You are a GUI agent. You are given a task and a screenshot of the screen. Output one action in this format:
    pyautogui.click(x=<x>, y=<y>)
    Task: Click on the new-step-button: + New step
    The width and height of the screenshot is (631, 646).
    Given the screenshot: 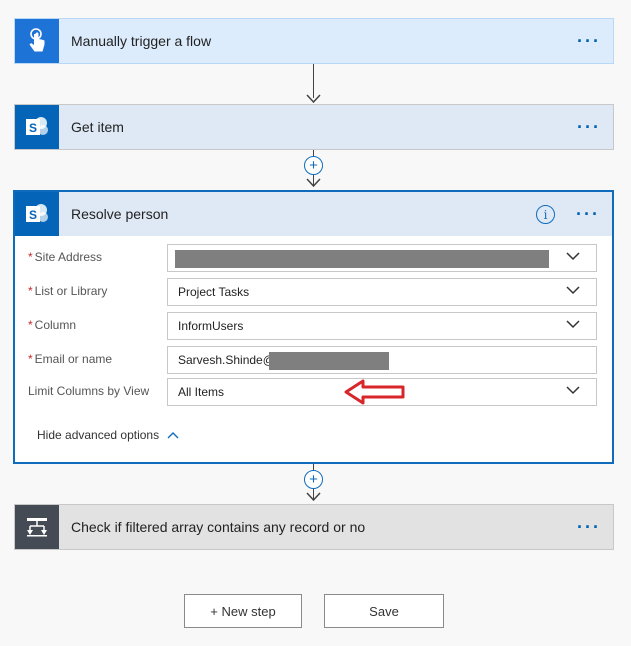 What is the action you would take?
    pyautogui.click(x=243, y=611)
    